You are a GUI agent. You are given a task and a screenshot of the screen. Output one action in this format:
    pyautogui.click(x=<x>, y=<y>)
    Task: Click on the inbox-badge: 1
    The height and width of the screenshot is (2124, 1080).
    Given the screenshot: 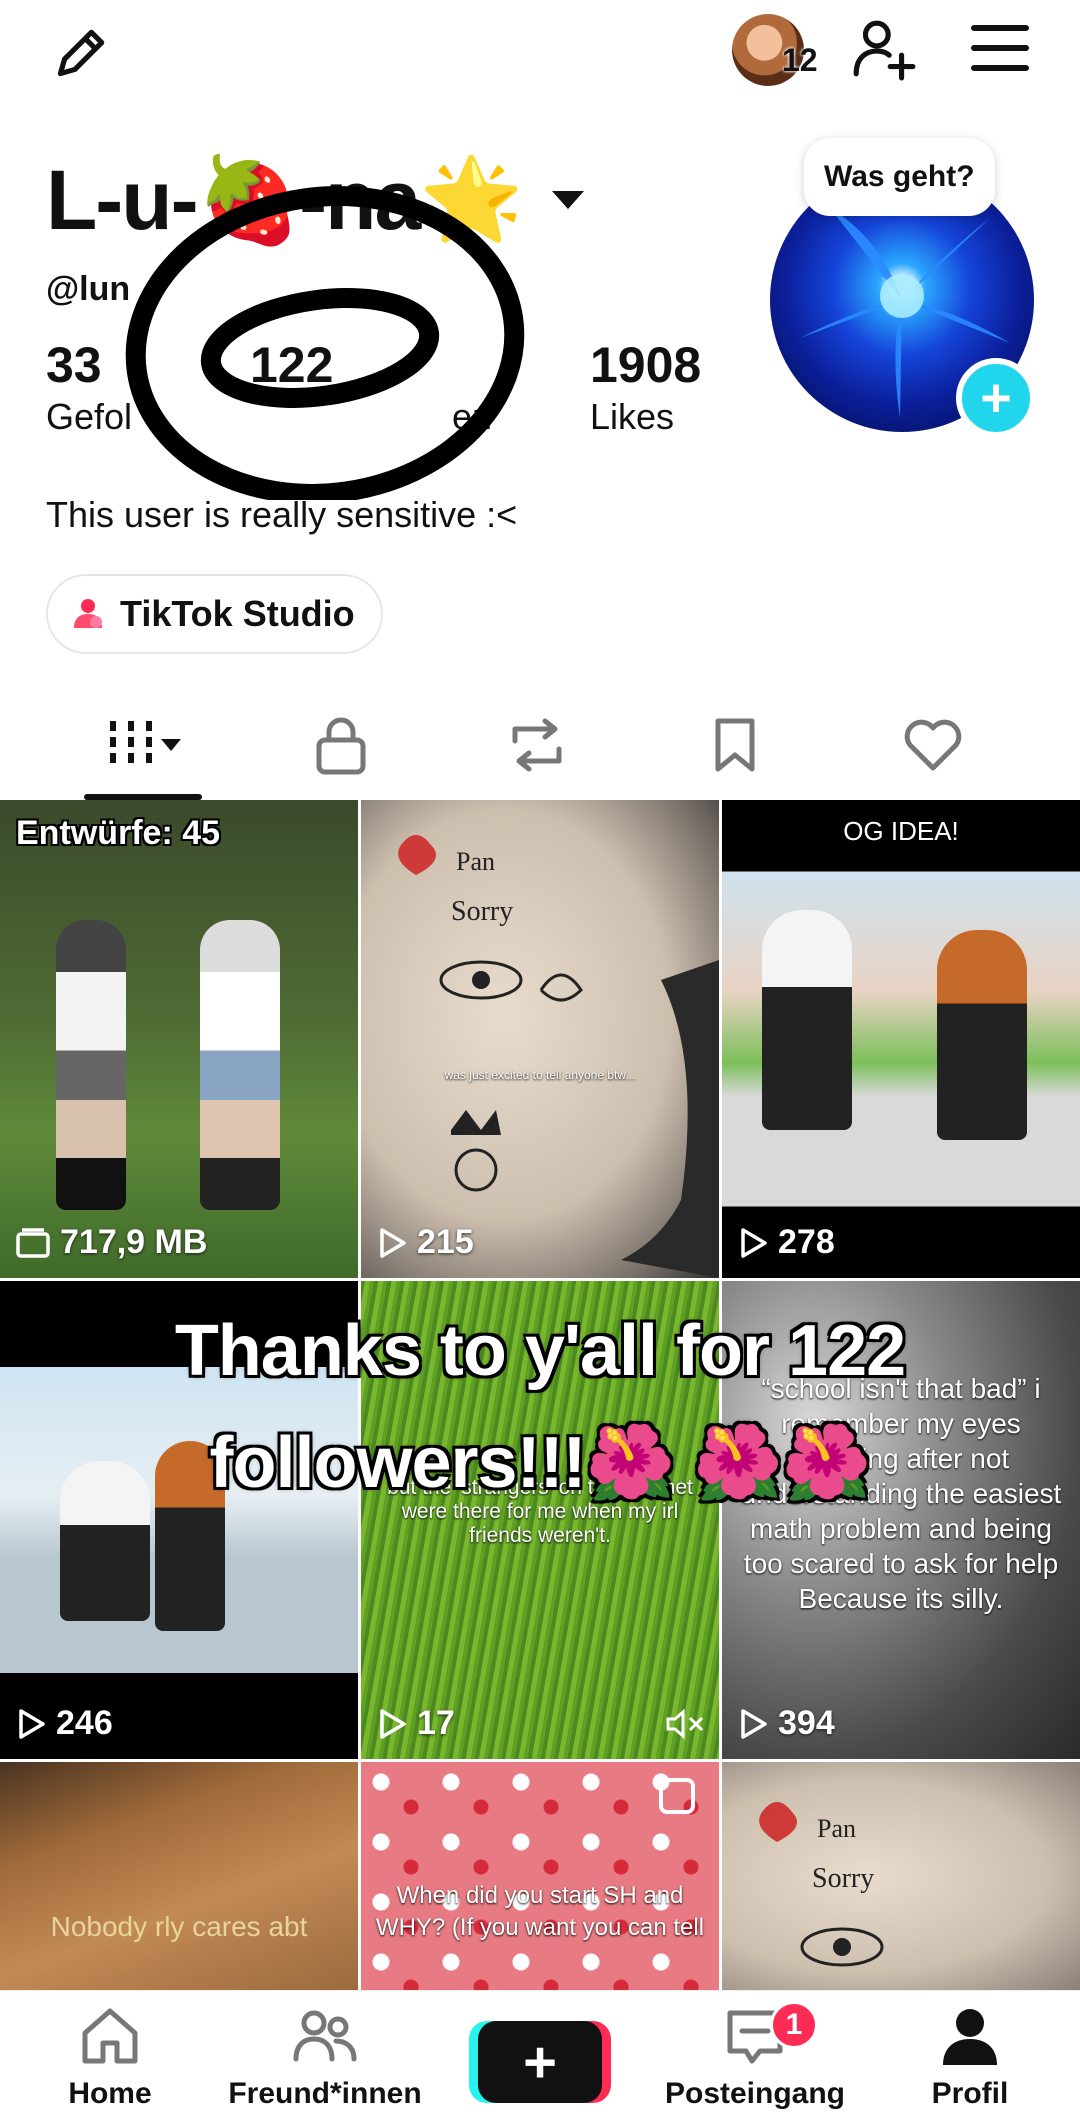 What is the action you would take?
    pyautogui.click(x=794, y=2025)
    